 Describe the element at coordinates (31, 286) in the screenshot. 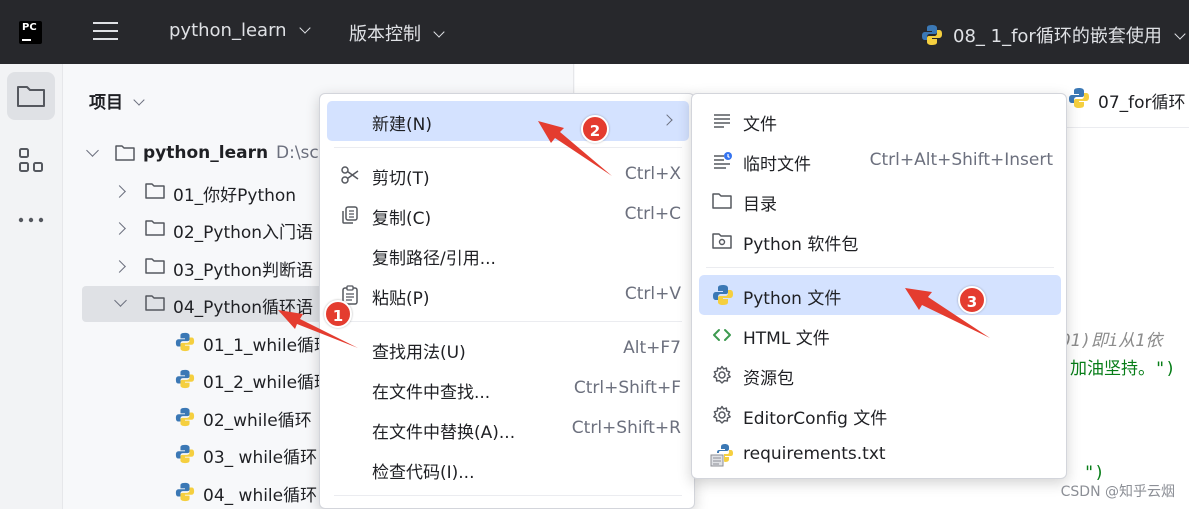

I see `tool-window-strip` at that location.